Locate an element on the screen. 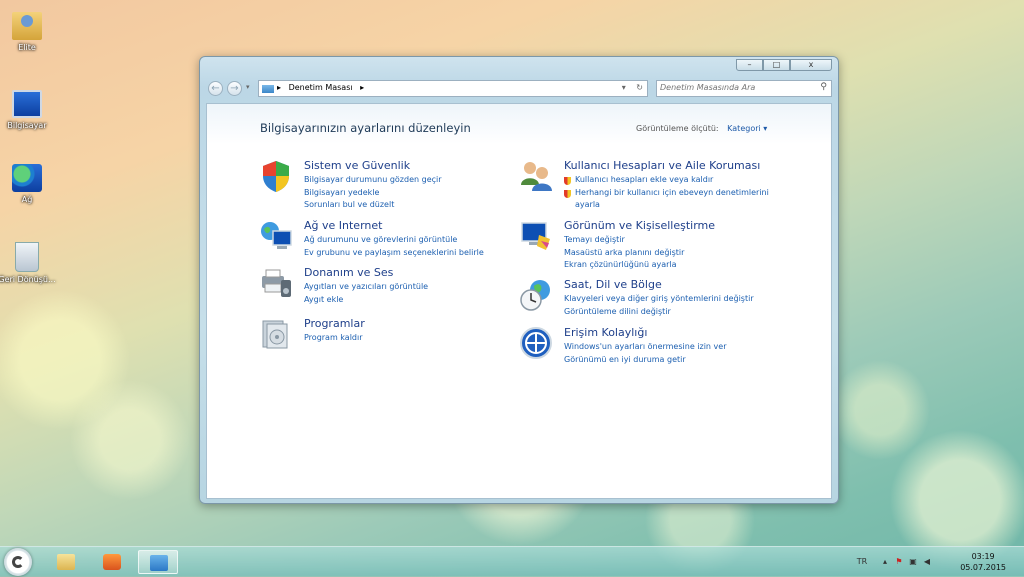 Image resolution: width=1024 pixels, height=577 pixels. category-link: Masaüstü arka planını değiştir is located at coordinates (624, 253).